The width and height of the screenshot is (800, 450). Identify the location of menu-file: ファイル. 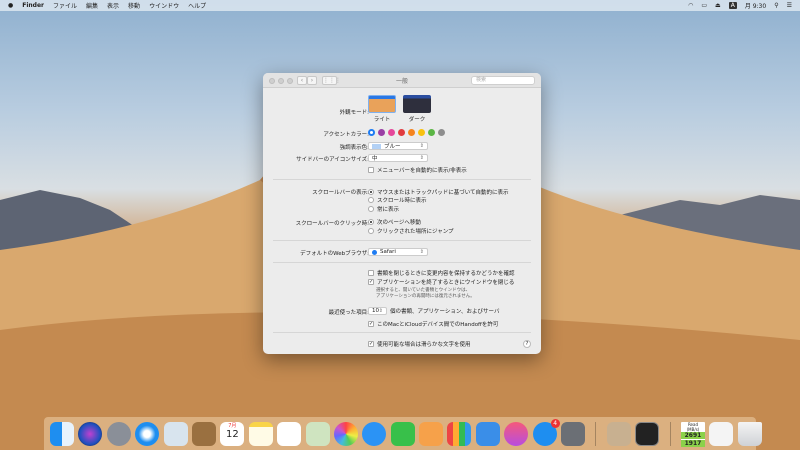
(65, 5).